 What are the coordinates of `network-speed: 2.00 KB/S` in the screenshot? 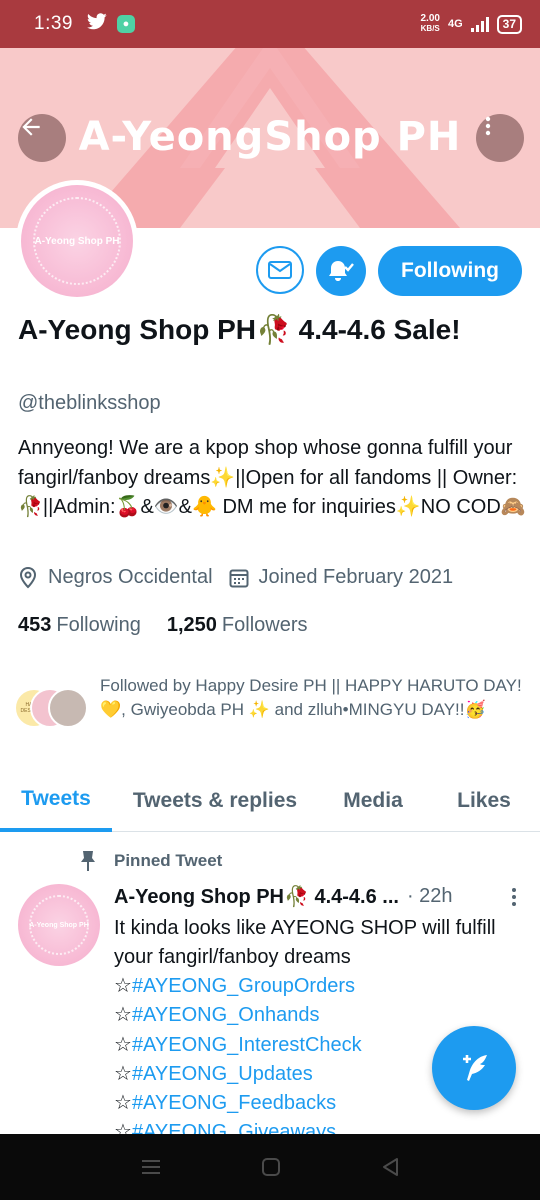 It's located at (429, 24).